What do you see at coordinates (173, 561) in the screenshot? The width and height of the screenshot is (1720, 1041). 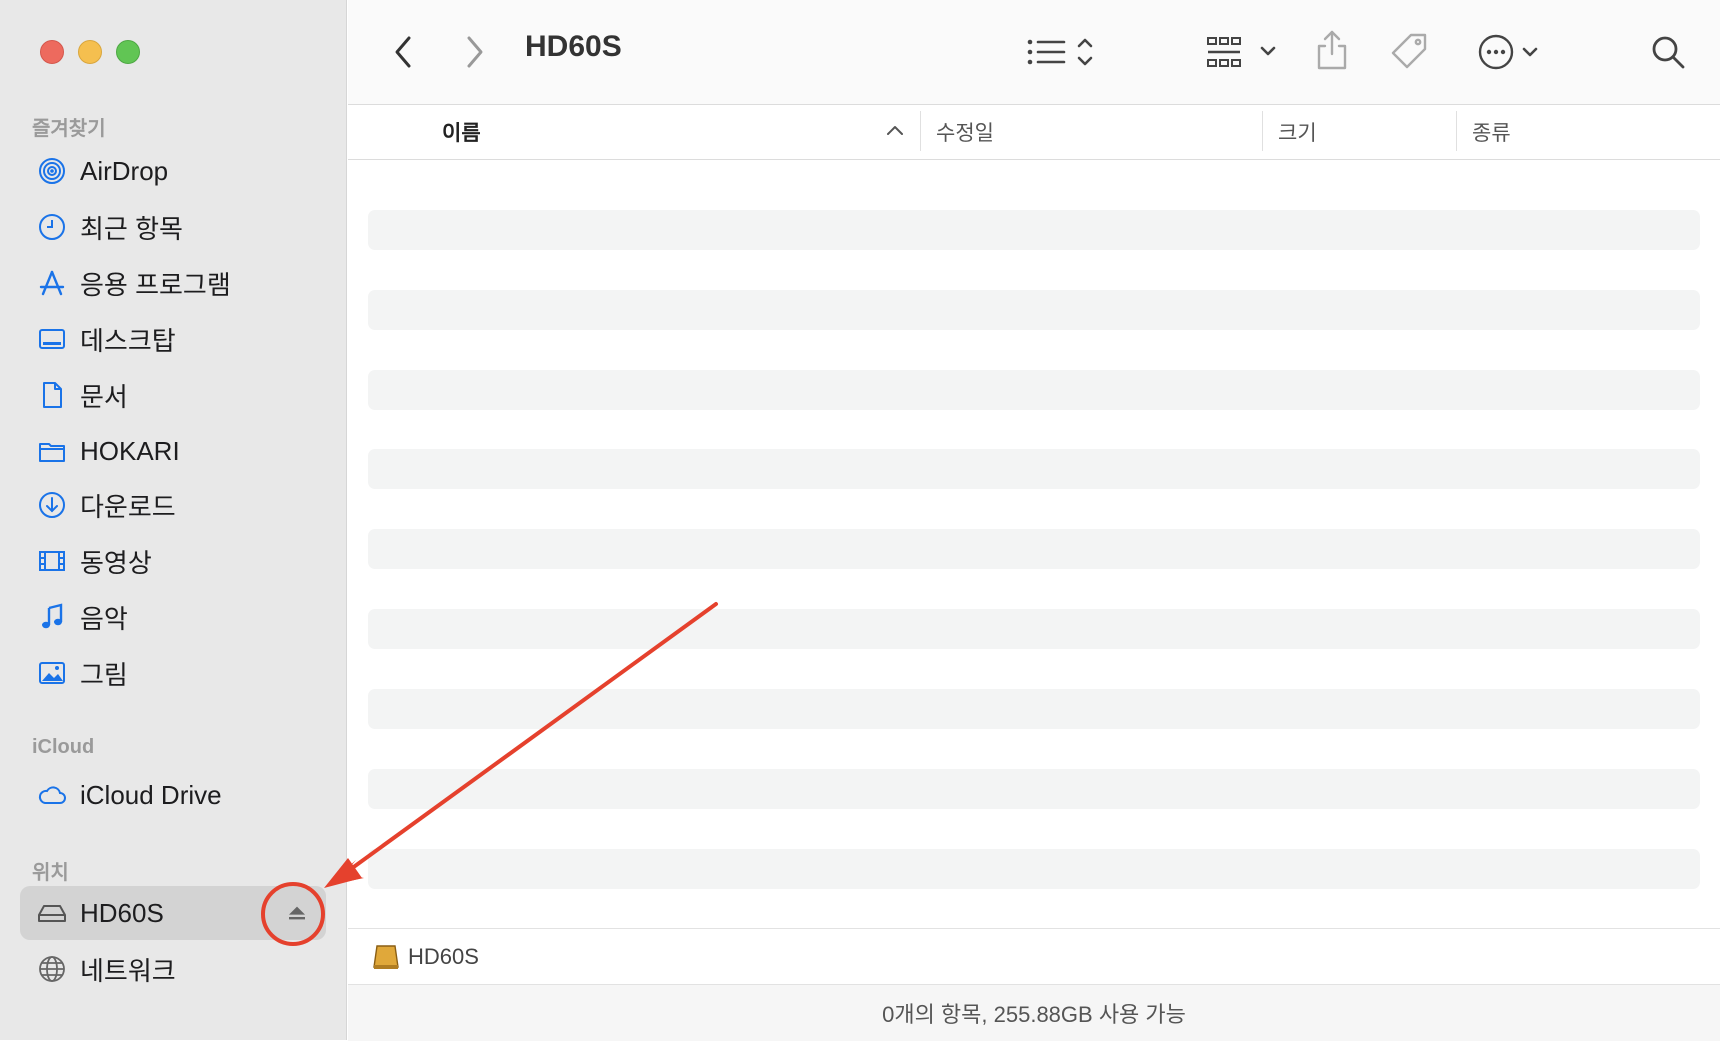 I see `sidebar-item-movies: 동영상` at bounding box center [173, 561].